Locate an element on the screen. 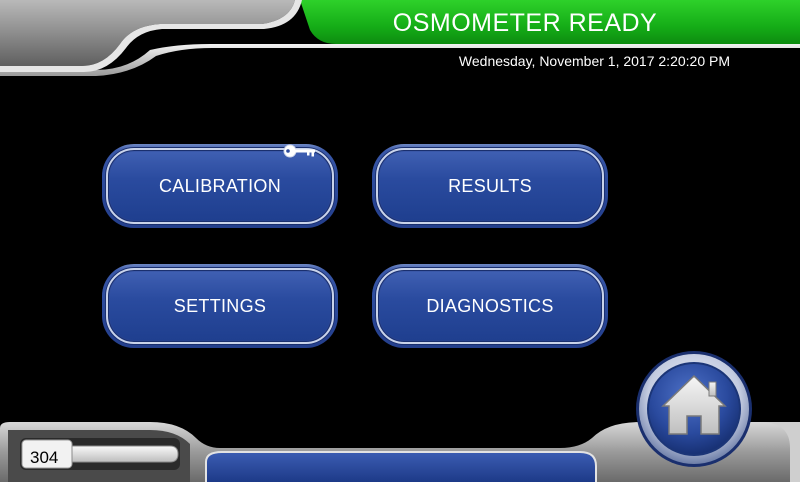 The width and height of the screenshot is (800, 482). key-icon is located at coordinates (299, 151).